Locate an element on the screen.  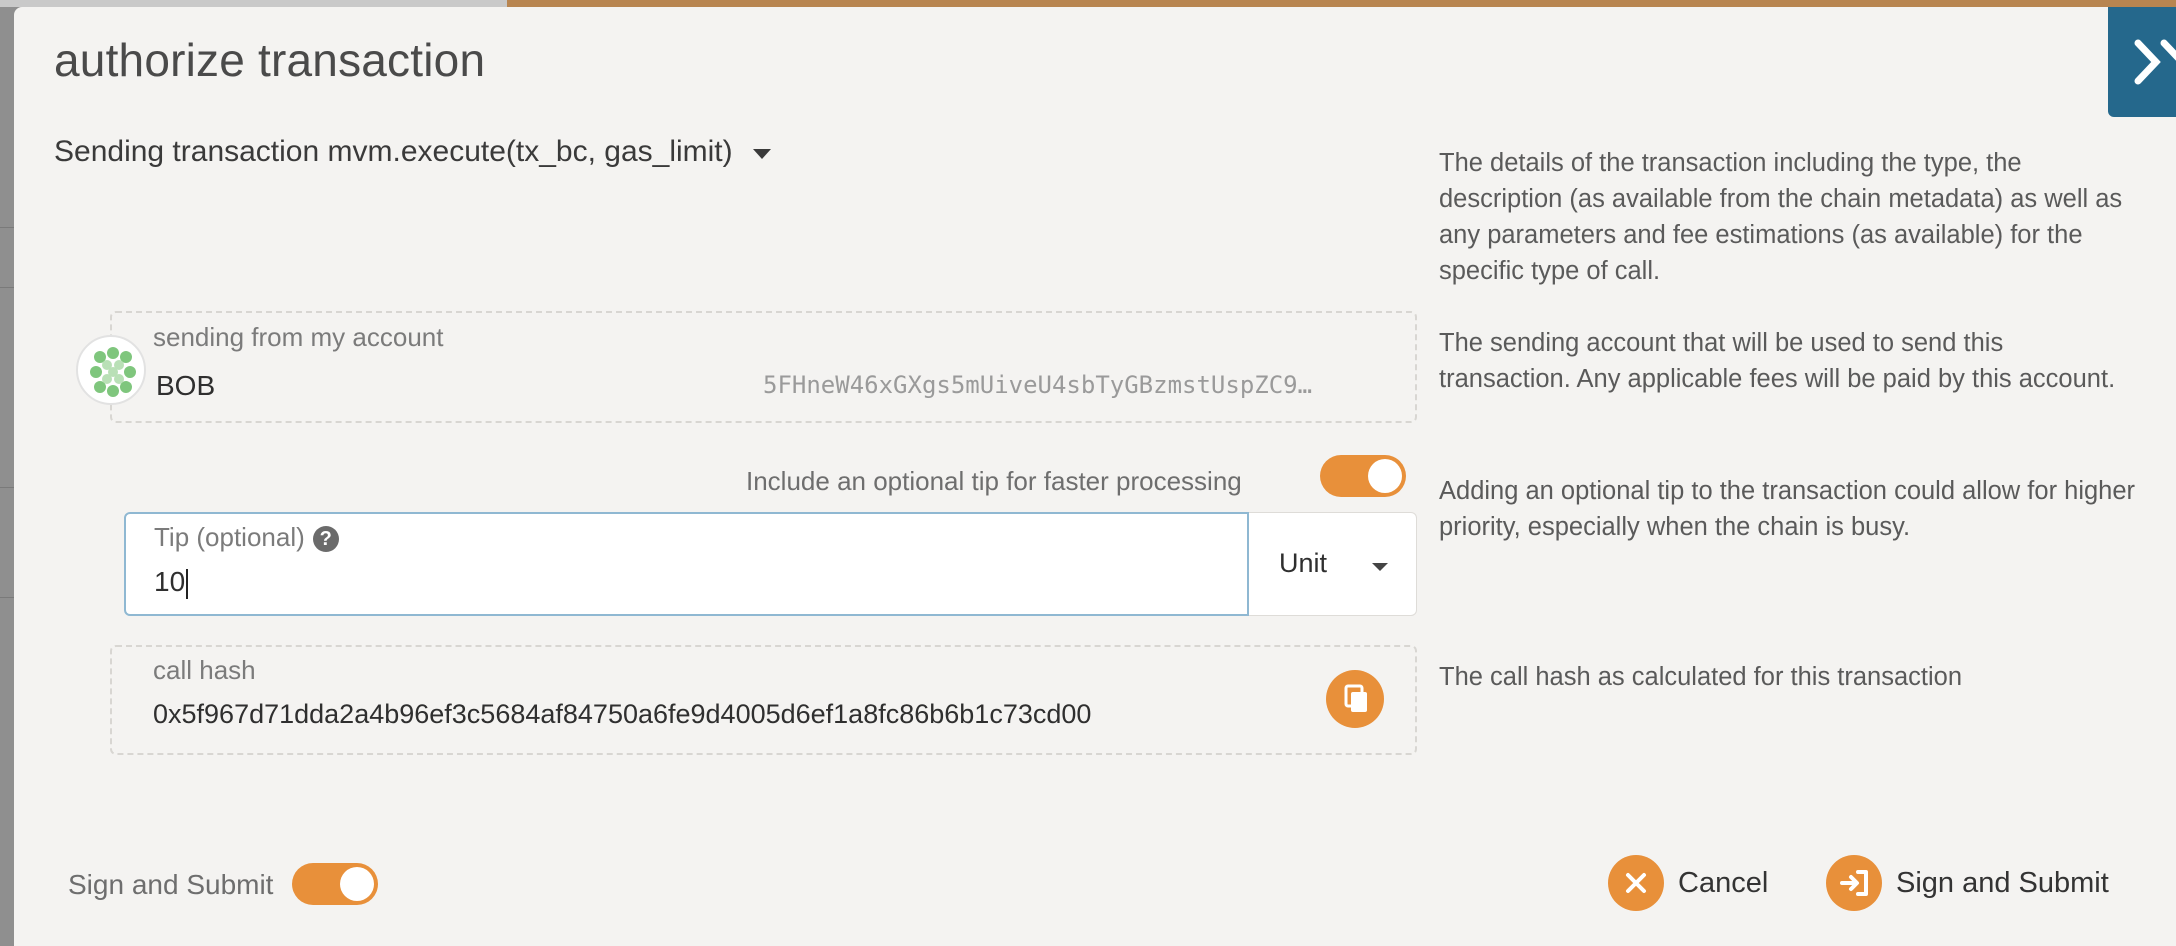
sign-toggle-label: Sign and Submit is located at coordinates (171, 884).